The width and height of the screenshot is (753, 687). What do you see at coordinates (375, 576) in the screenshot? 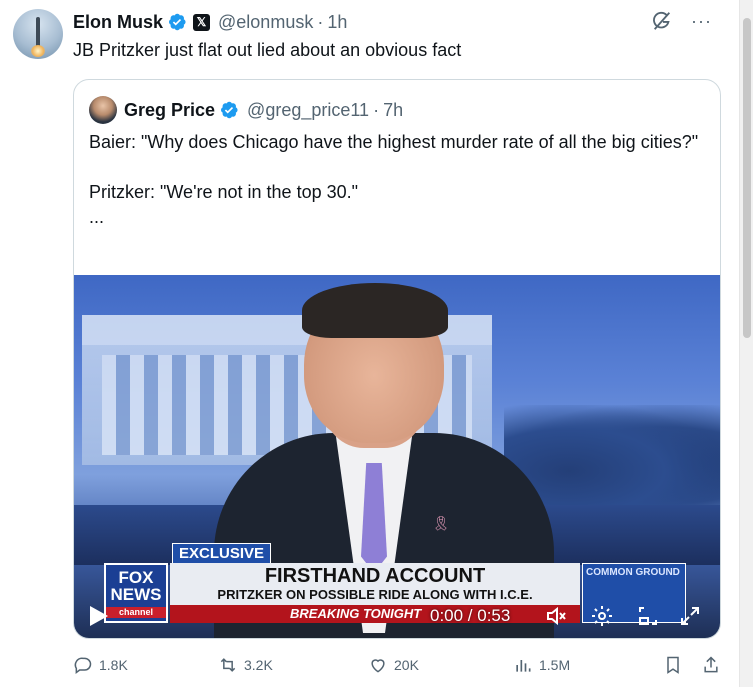
I see `chyron-title: FIRSTHAND ACCOUNT` at bounding box center [375, 576].